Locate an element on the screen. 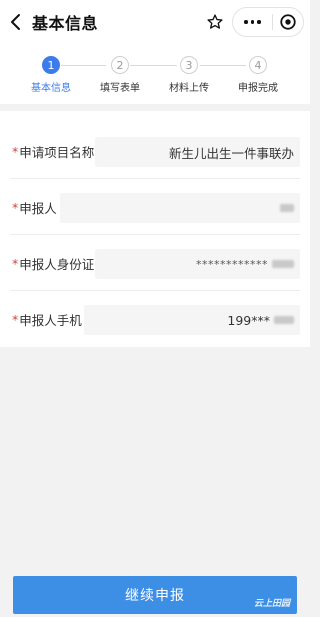  field-label: * 申报人手机 is located at coordinates (47, 319).